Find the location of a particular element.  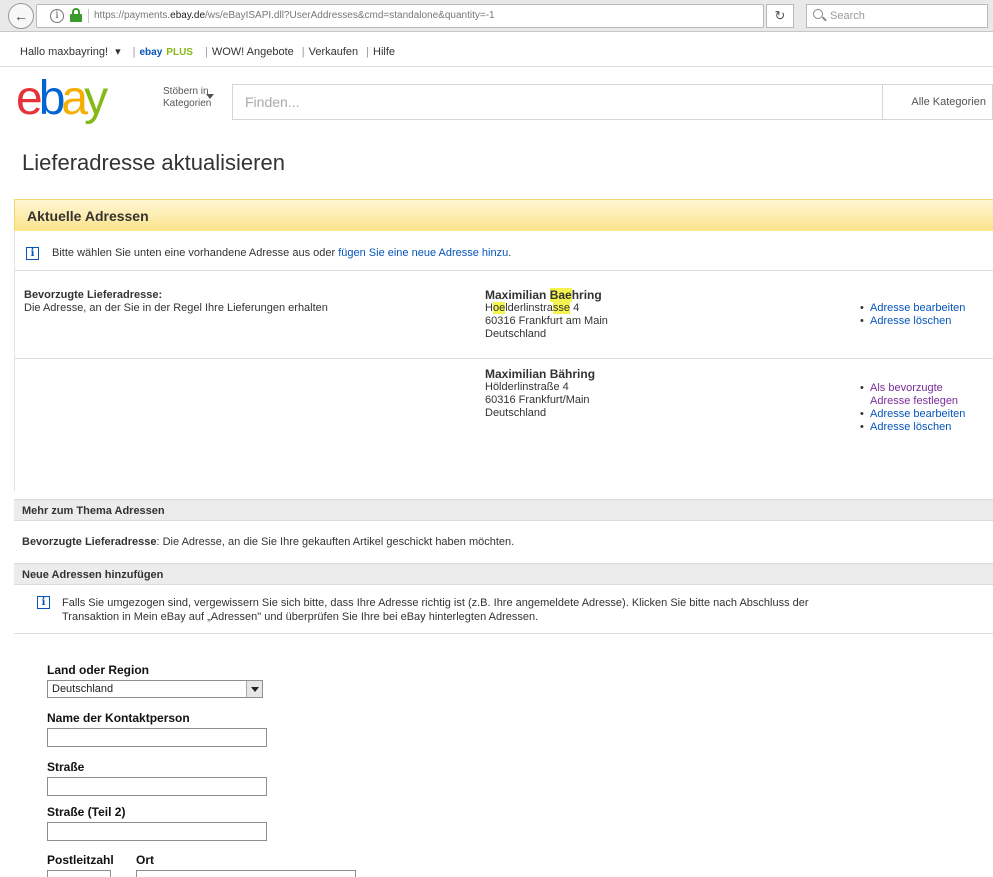

city-label: Ort is located at coordinates (145, 860).